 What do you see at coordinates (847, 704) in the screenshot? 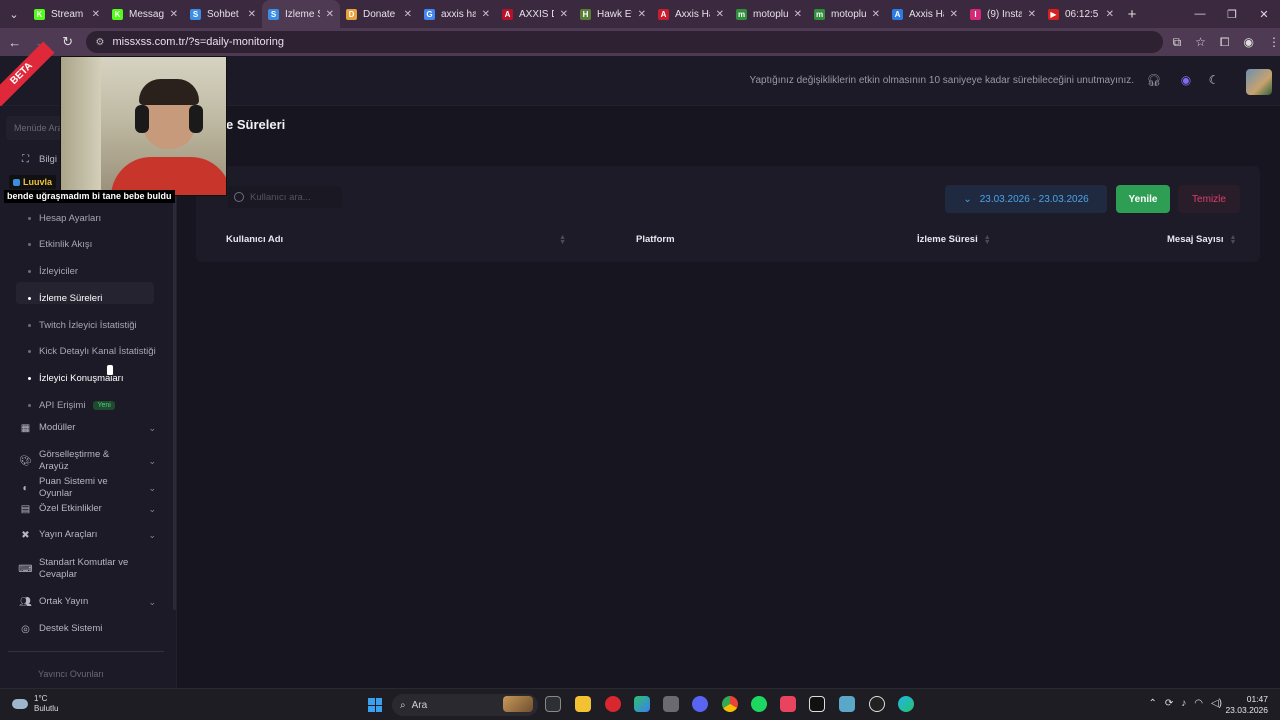
I see `settings-app-icon` at bounding box center [847, 704].